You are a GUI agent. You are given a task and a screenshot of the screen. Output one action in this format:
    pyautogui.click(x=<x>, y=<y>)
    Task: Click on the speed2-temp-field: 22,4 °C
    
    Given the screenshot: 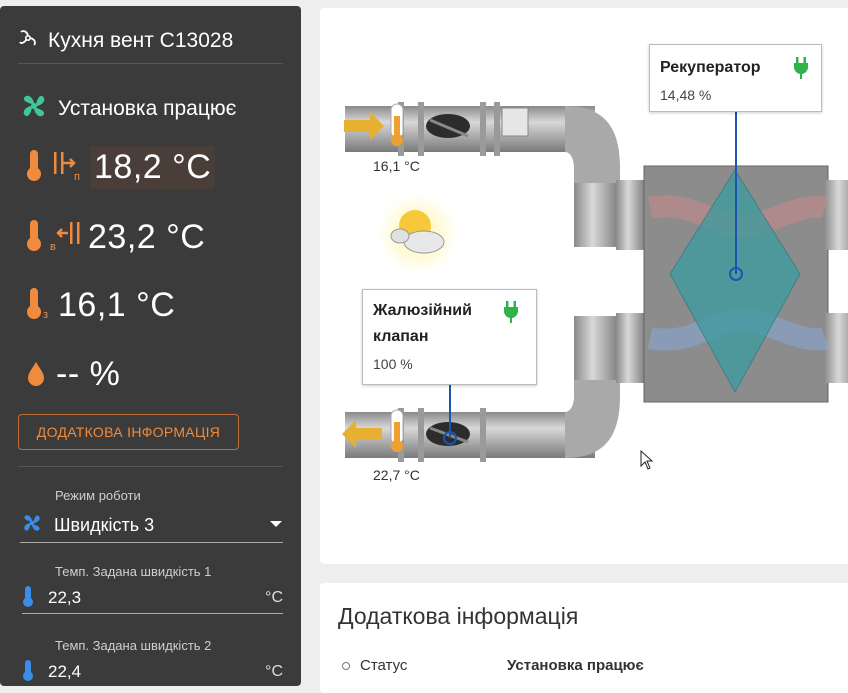 What is the action you would take?
    pyautogui.click(x=152, y=671)
    